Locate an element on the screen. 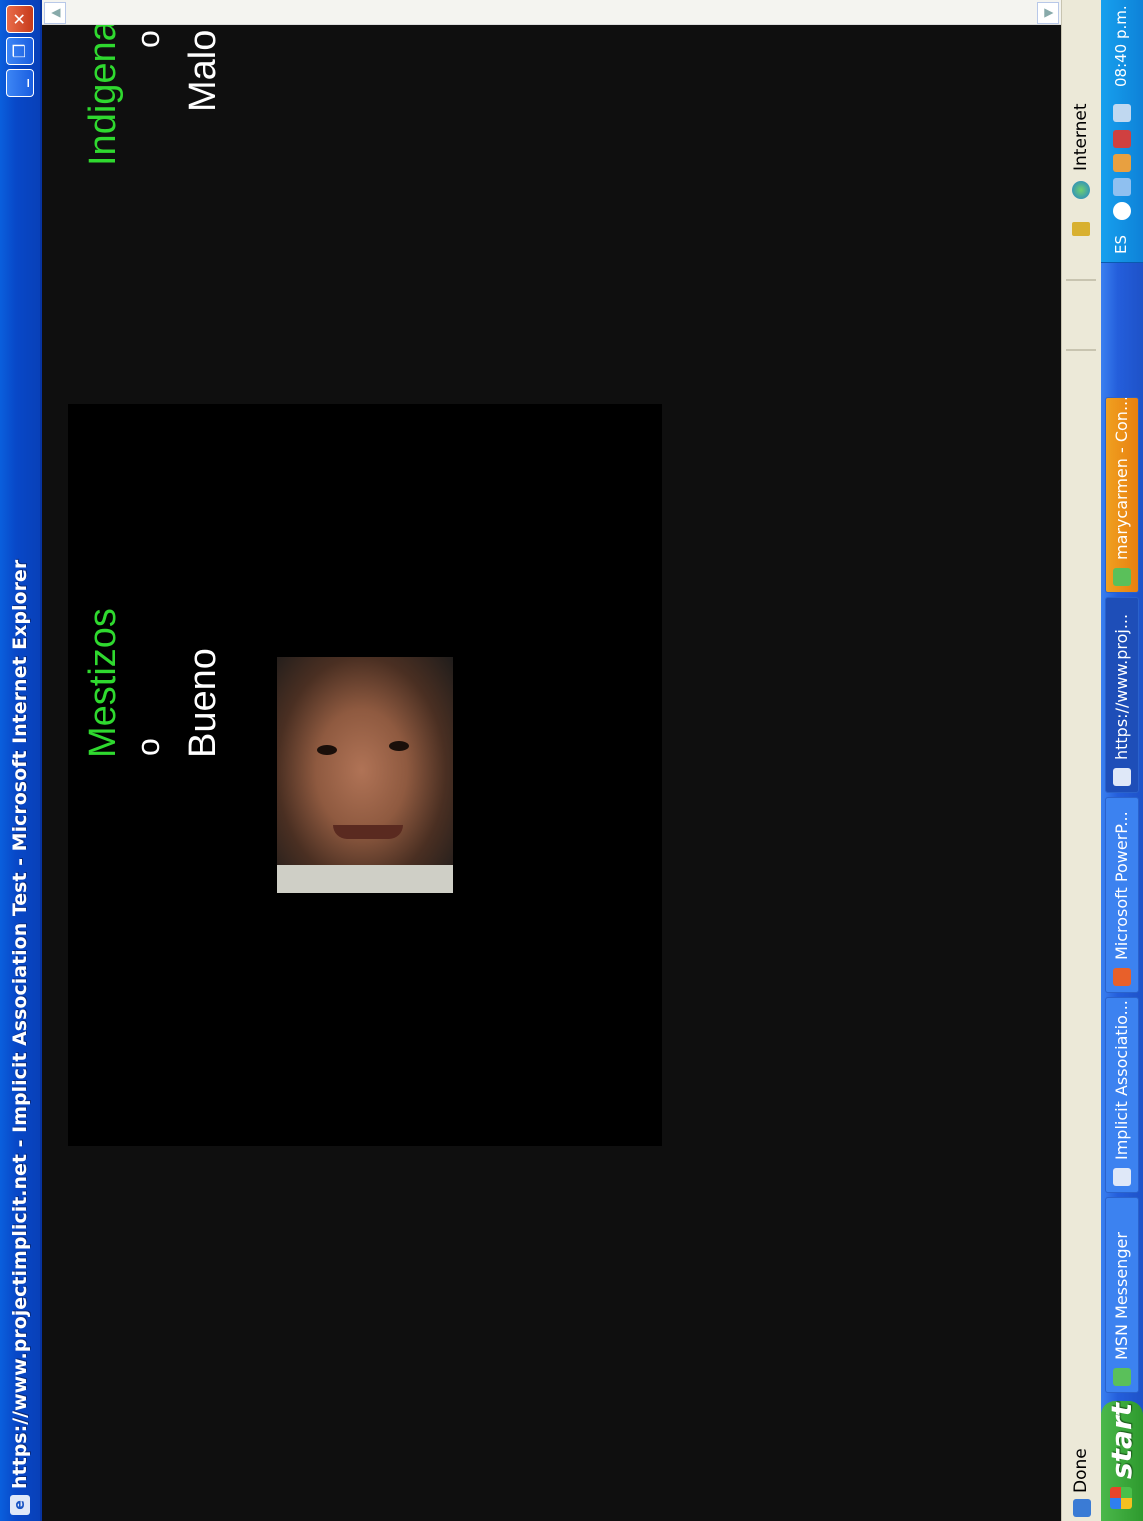 The height and width of the screenshot is (1521, 1143). security-zone: Internet is located at coordinates (1081, 137).